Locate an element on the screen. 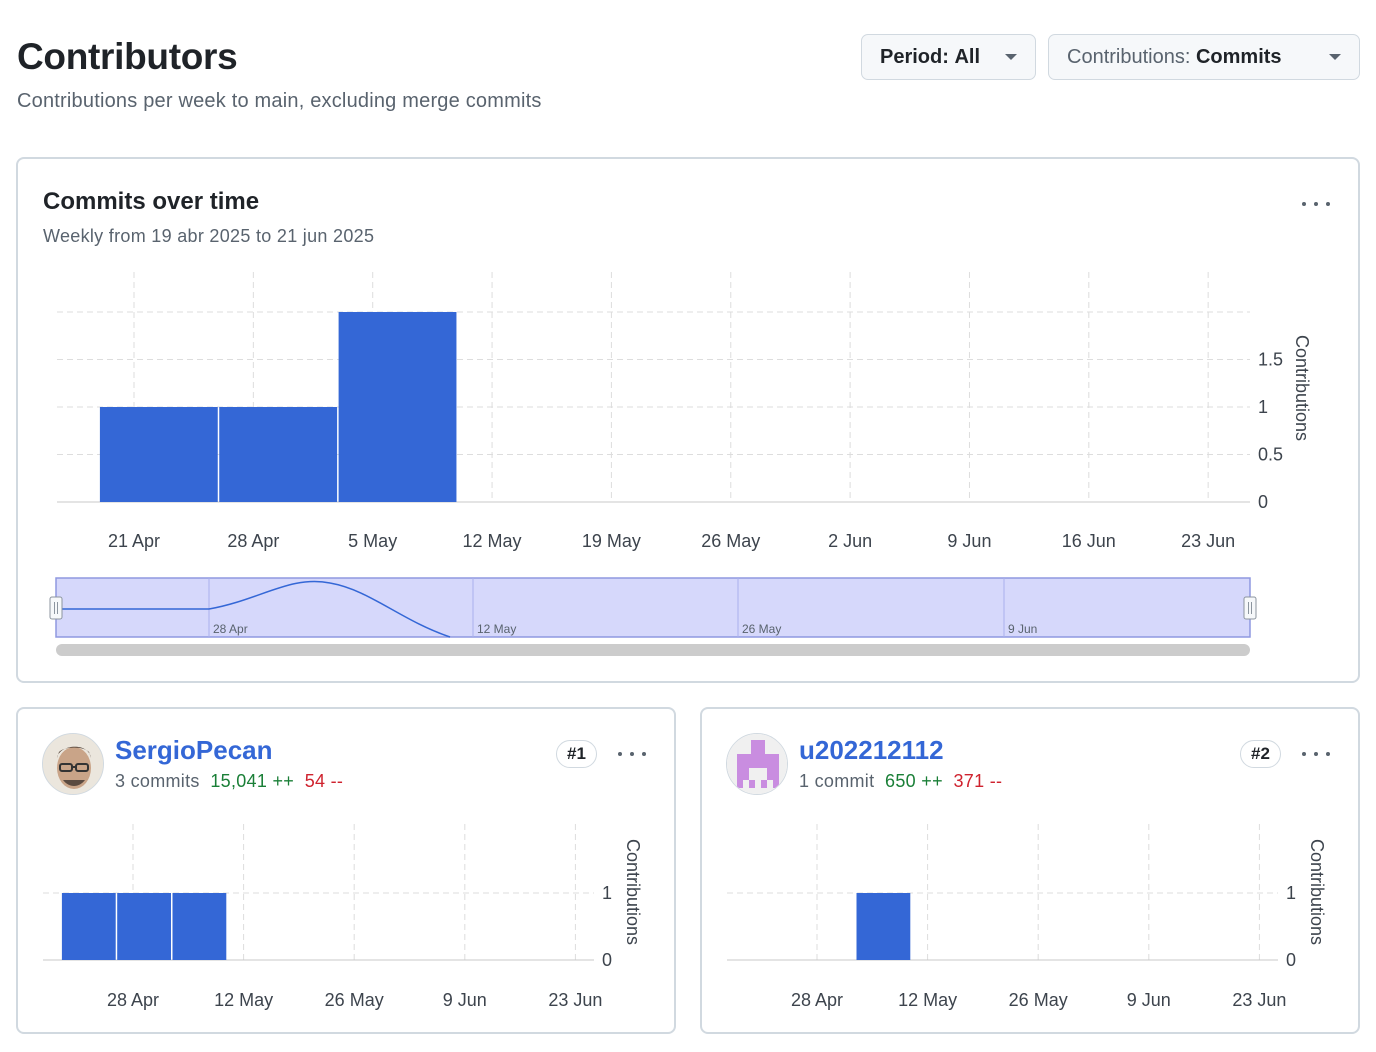 The width and height of the screenshot is (1376, 1052). x-tick-label: 2 Jun is located at coordinates (850, 541).